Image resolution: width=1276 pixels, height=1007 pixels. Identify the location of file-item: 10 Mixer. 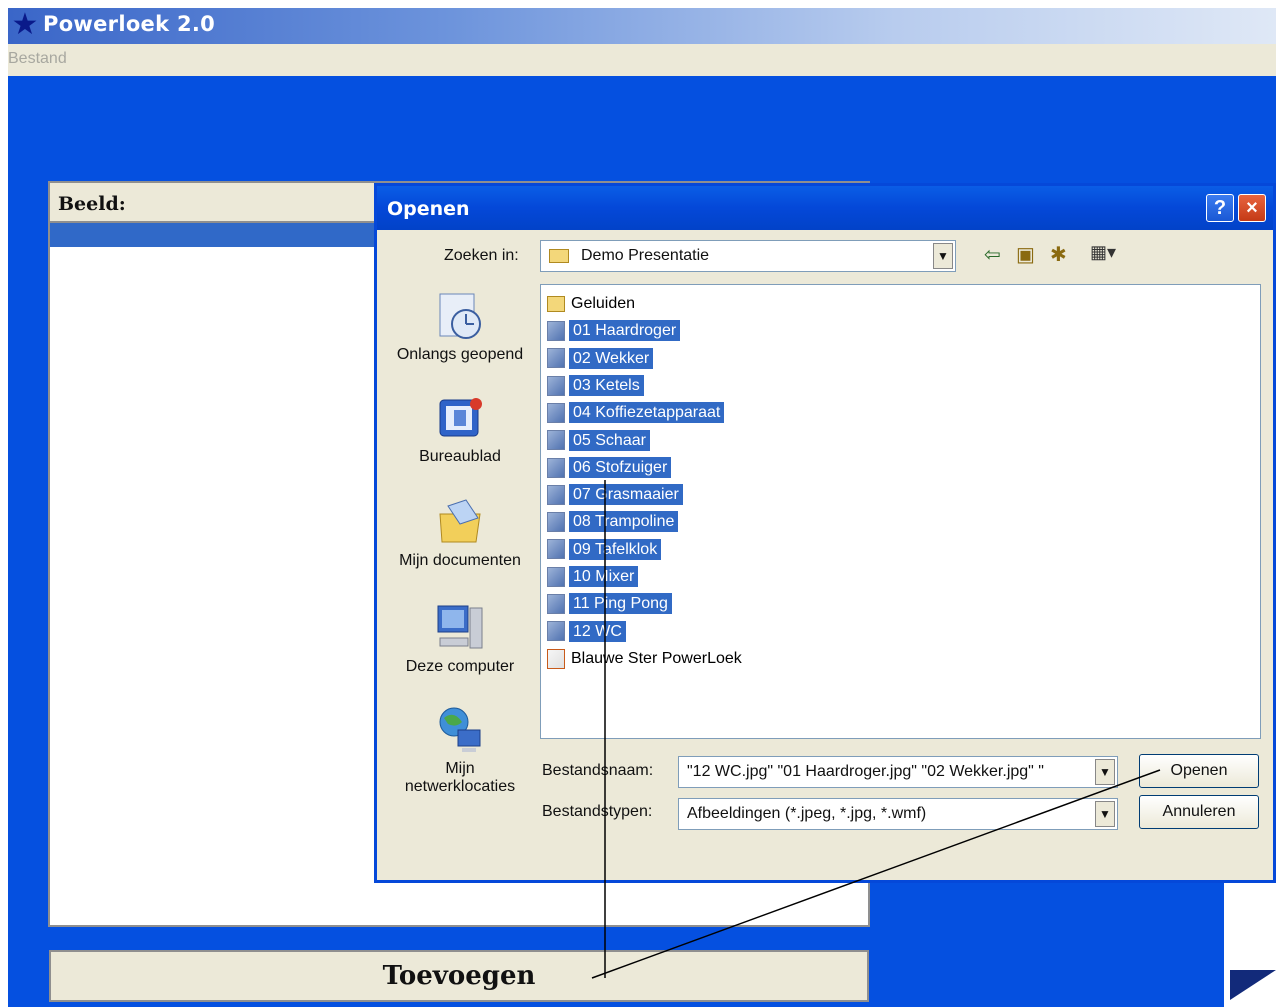
(593, 577).